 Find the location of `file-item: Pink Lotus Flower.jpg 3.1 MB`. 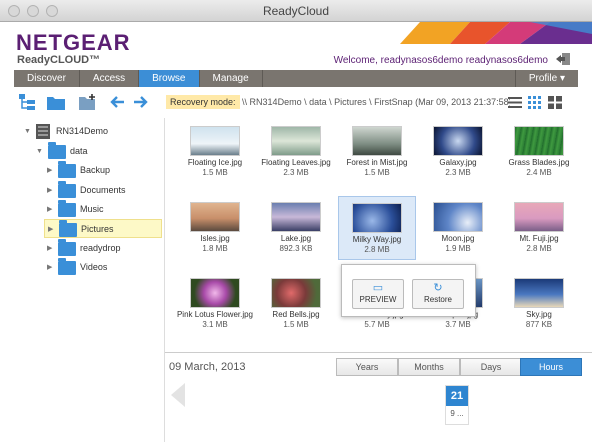

file-item: Pink Lotus Flower.jpg 3.1 MB is located at coordinates (215, 304).